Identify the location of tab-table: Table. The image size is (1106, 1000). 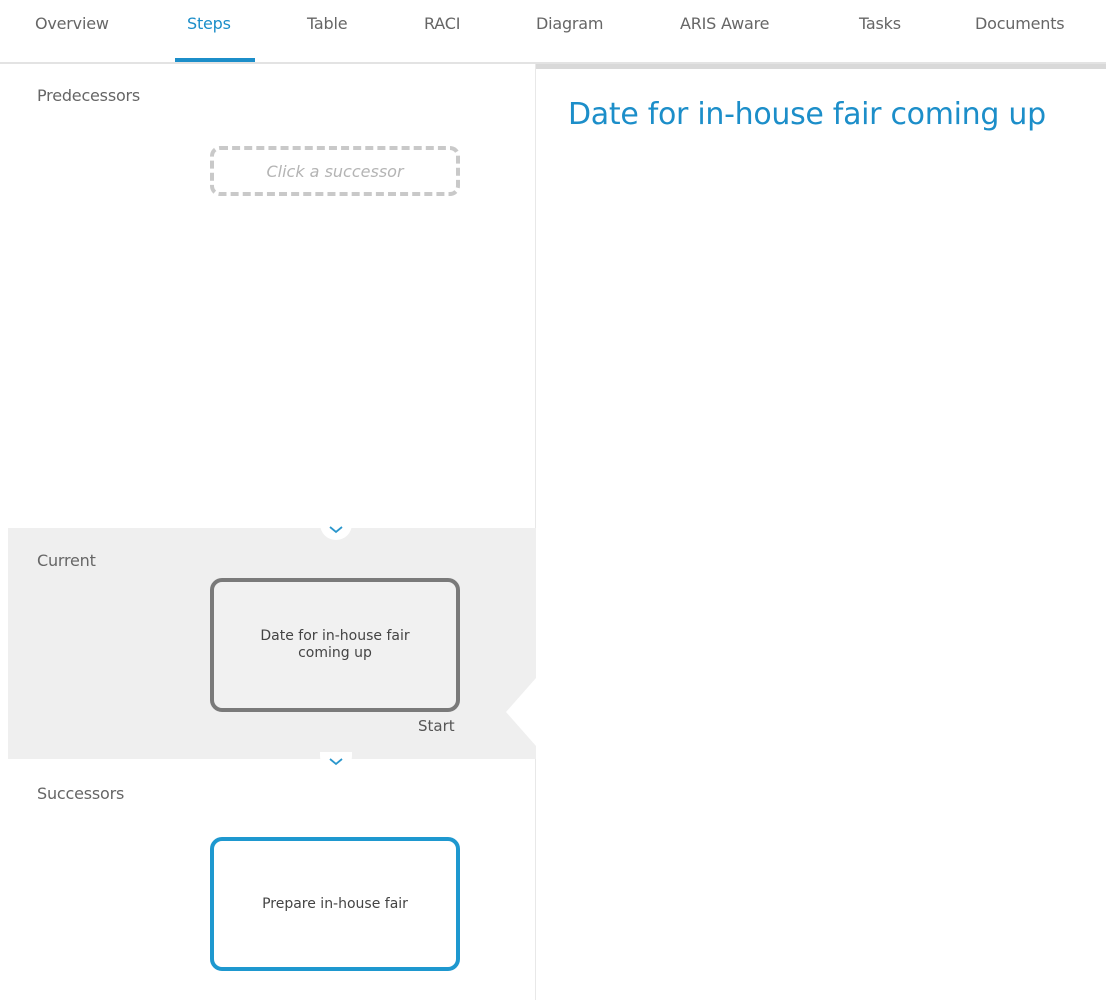
(327, 38).